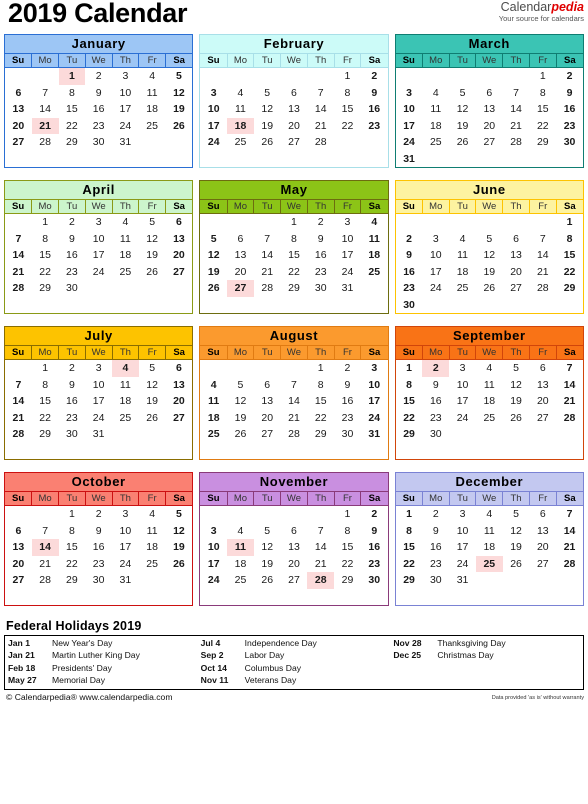 The image size is (588, 804). What do you see at coordinates (409, 238) in the screenshot?
I see `day-cell-sunday: 2` at bounding box center [409, 238].